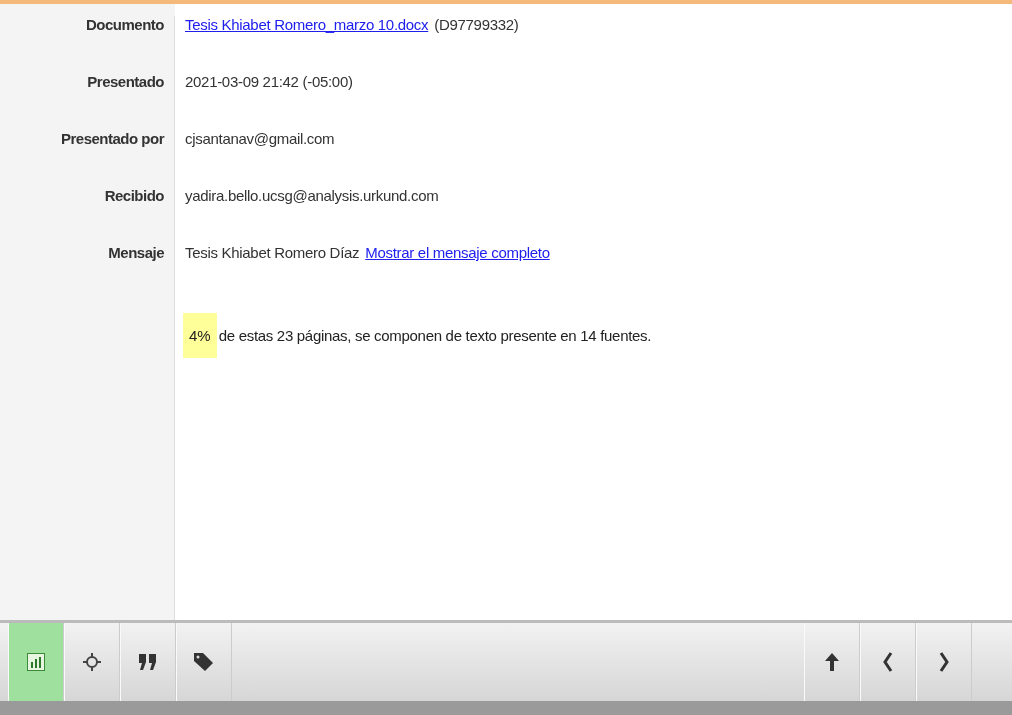  Describe the element at coordinates (307, 44) in the screenshot. I see `document-link: Tesis Khiabet Romero_marzo 10.docx` at that location.